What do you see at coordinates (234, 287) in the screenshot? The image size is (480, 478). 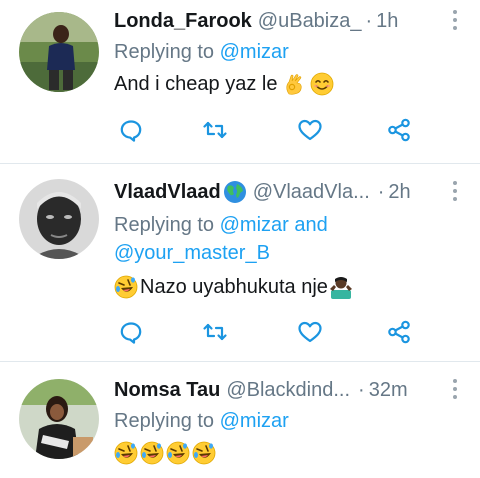 I see `tweet-text-content: Nazo uyabhukuta nje` at bounding box center [234, 287].